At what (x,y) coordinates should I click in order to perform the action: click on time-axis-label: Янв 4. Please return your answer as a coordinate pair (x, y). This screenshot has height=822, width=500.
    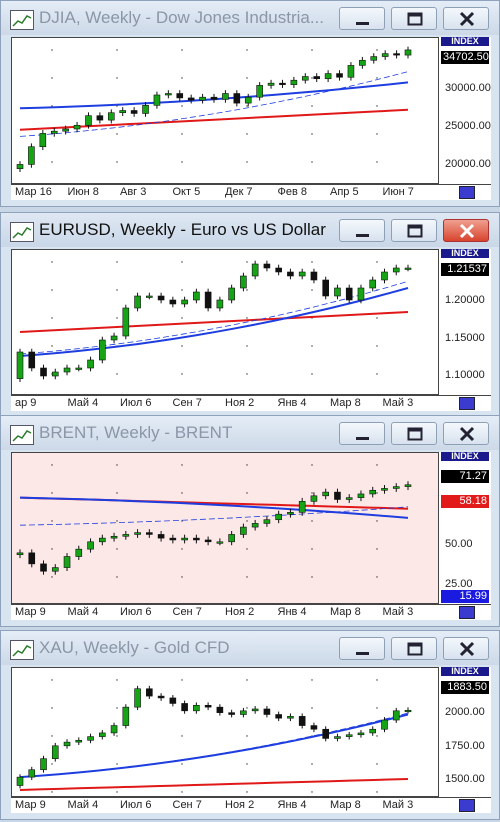
    Looking at the image, I should click on (292, 612).